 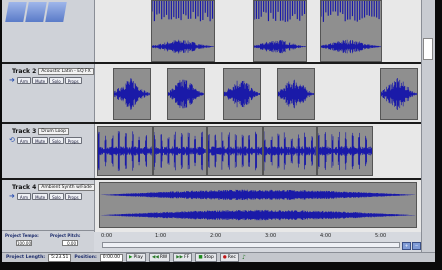 I want to click on length-value: 5:23.51, so click(x=60, y=257).